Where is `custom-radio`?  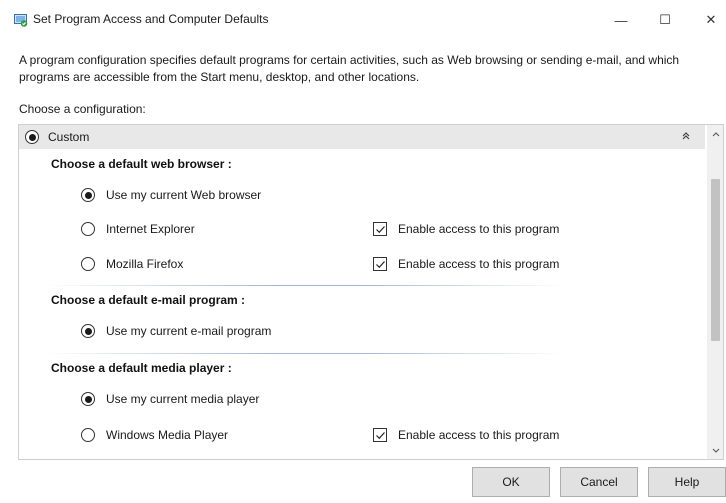
custom-radio is located at coordinates (32, 137).